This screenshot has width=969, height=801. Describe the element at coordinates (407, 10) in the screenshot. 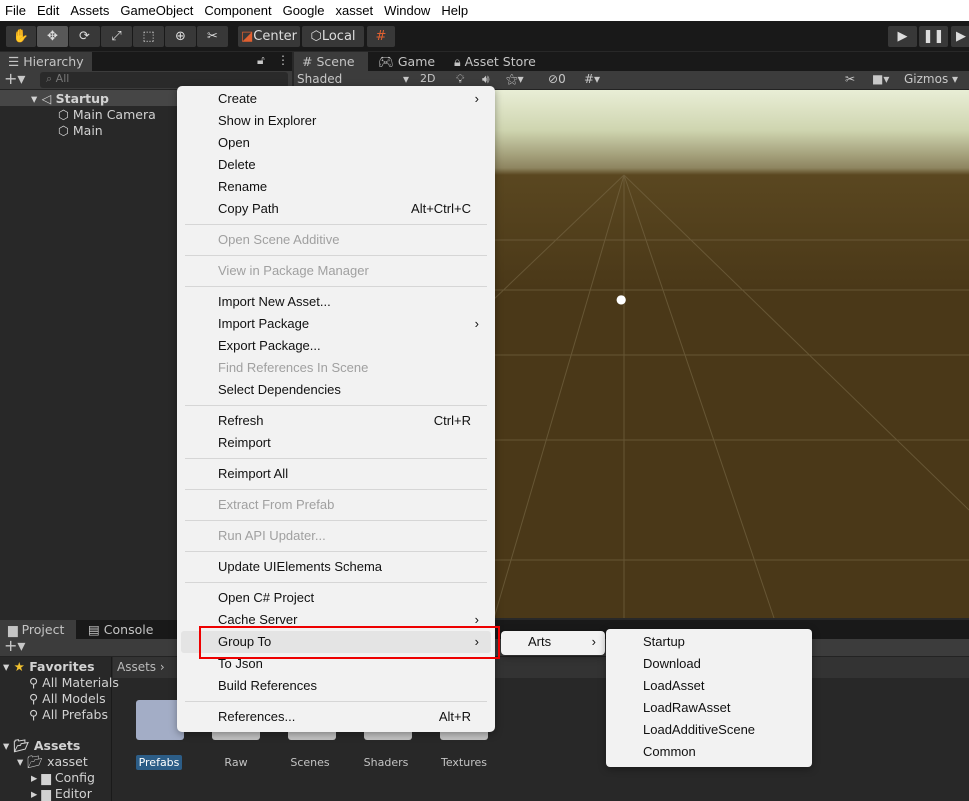

I see `menu-window: Window` at that location.